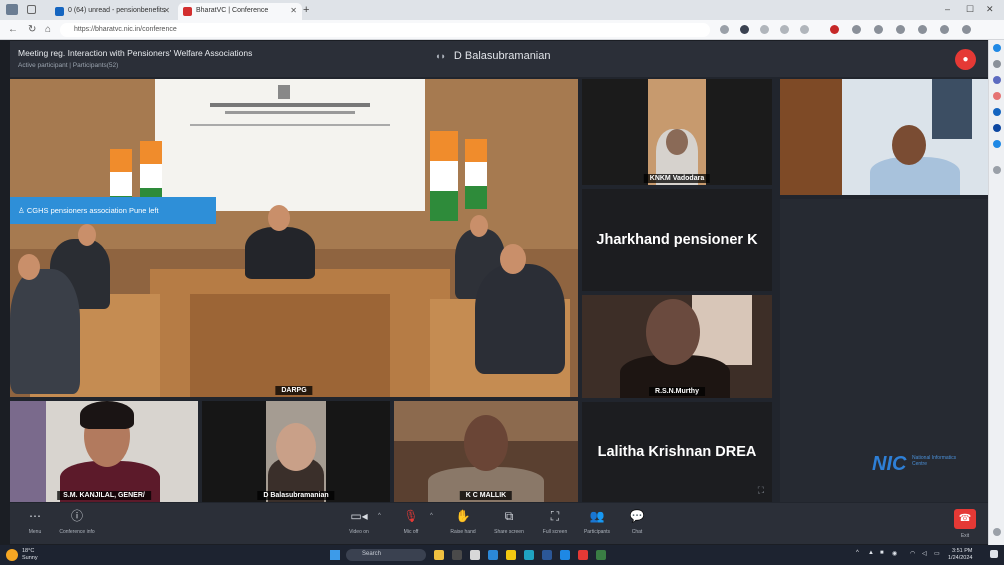 This screenshot has height=565, width=1004. I want to click on curtain, so click(722, 330).